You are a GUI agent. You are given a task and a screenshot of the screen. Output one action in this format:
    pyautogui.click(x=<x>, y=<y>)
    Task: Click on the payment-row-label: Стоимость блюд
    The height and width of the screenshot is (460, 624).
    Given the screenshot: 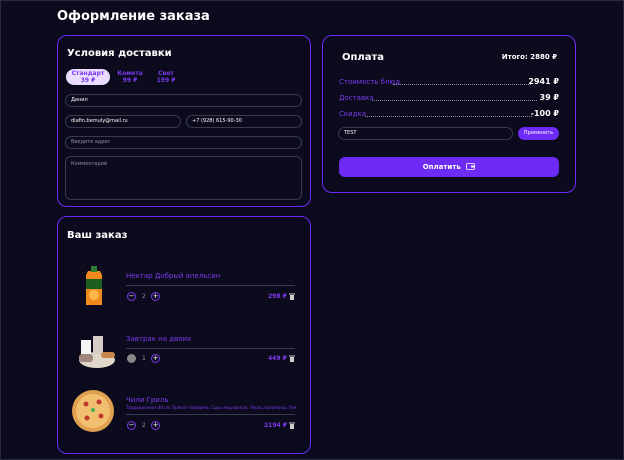 What is the action you would take?
    pyautogui.click(x=370, y=82)
    